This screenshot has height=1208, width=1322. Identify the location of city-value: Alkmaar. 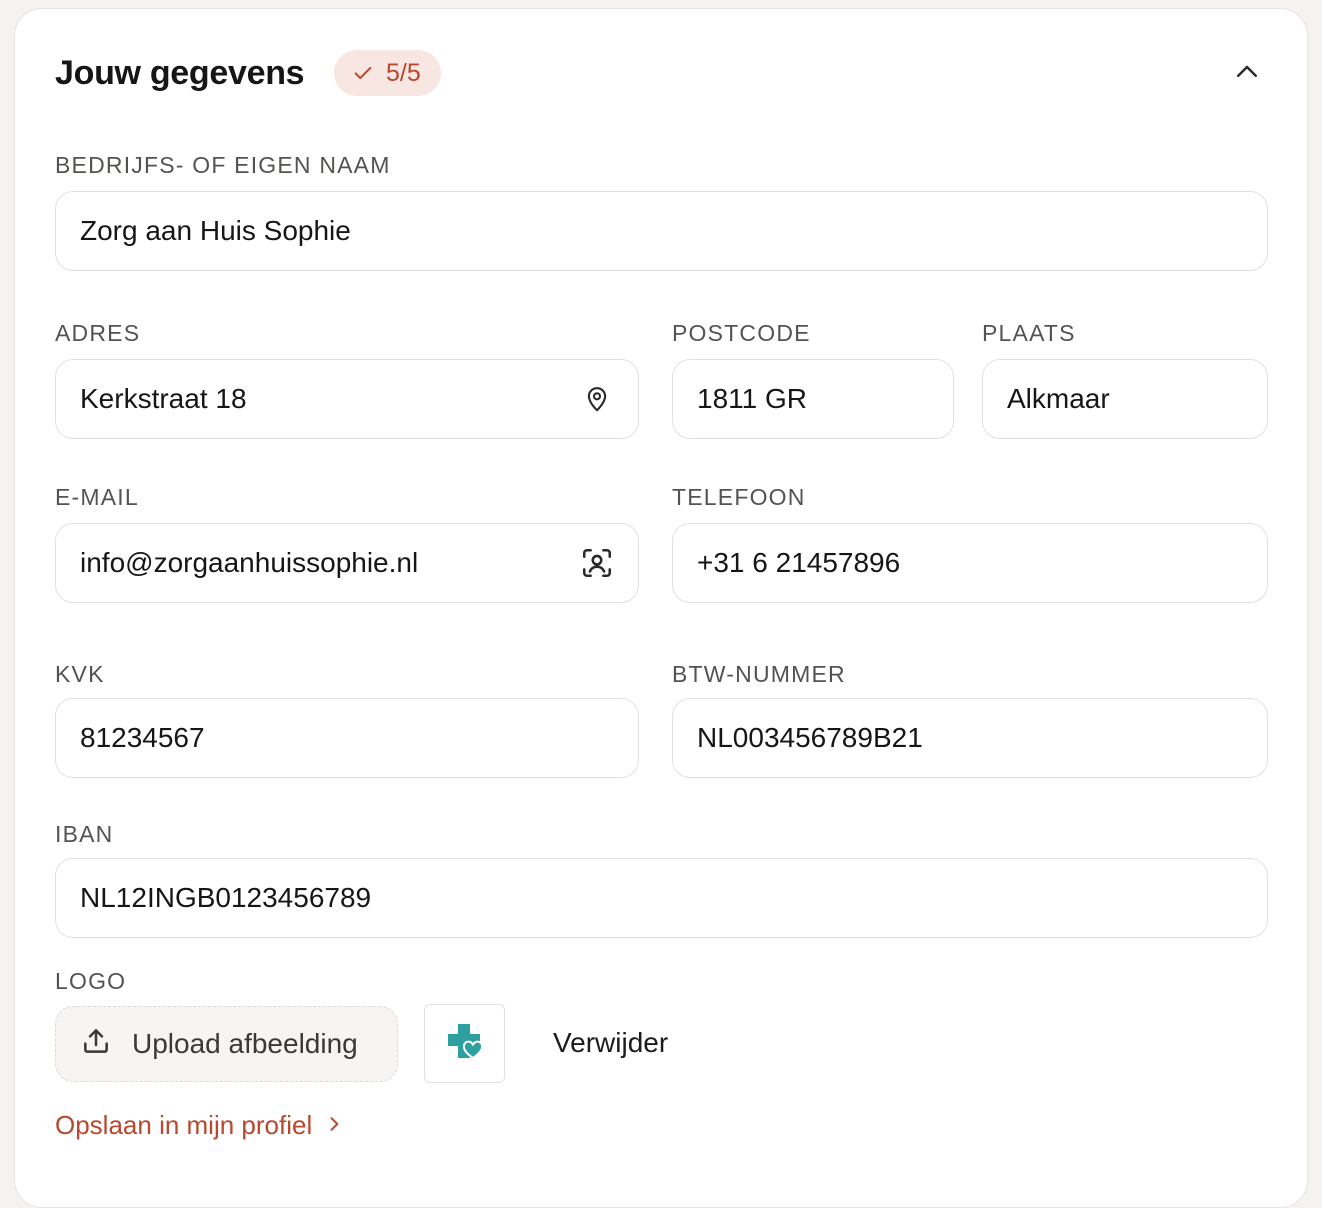
(1058, 398).